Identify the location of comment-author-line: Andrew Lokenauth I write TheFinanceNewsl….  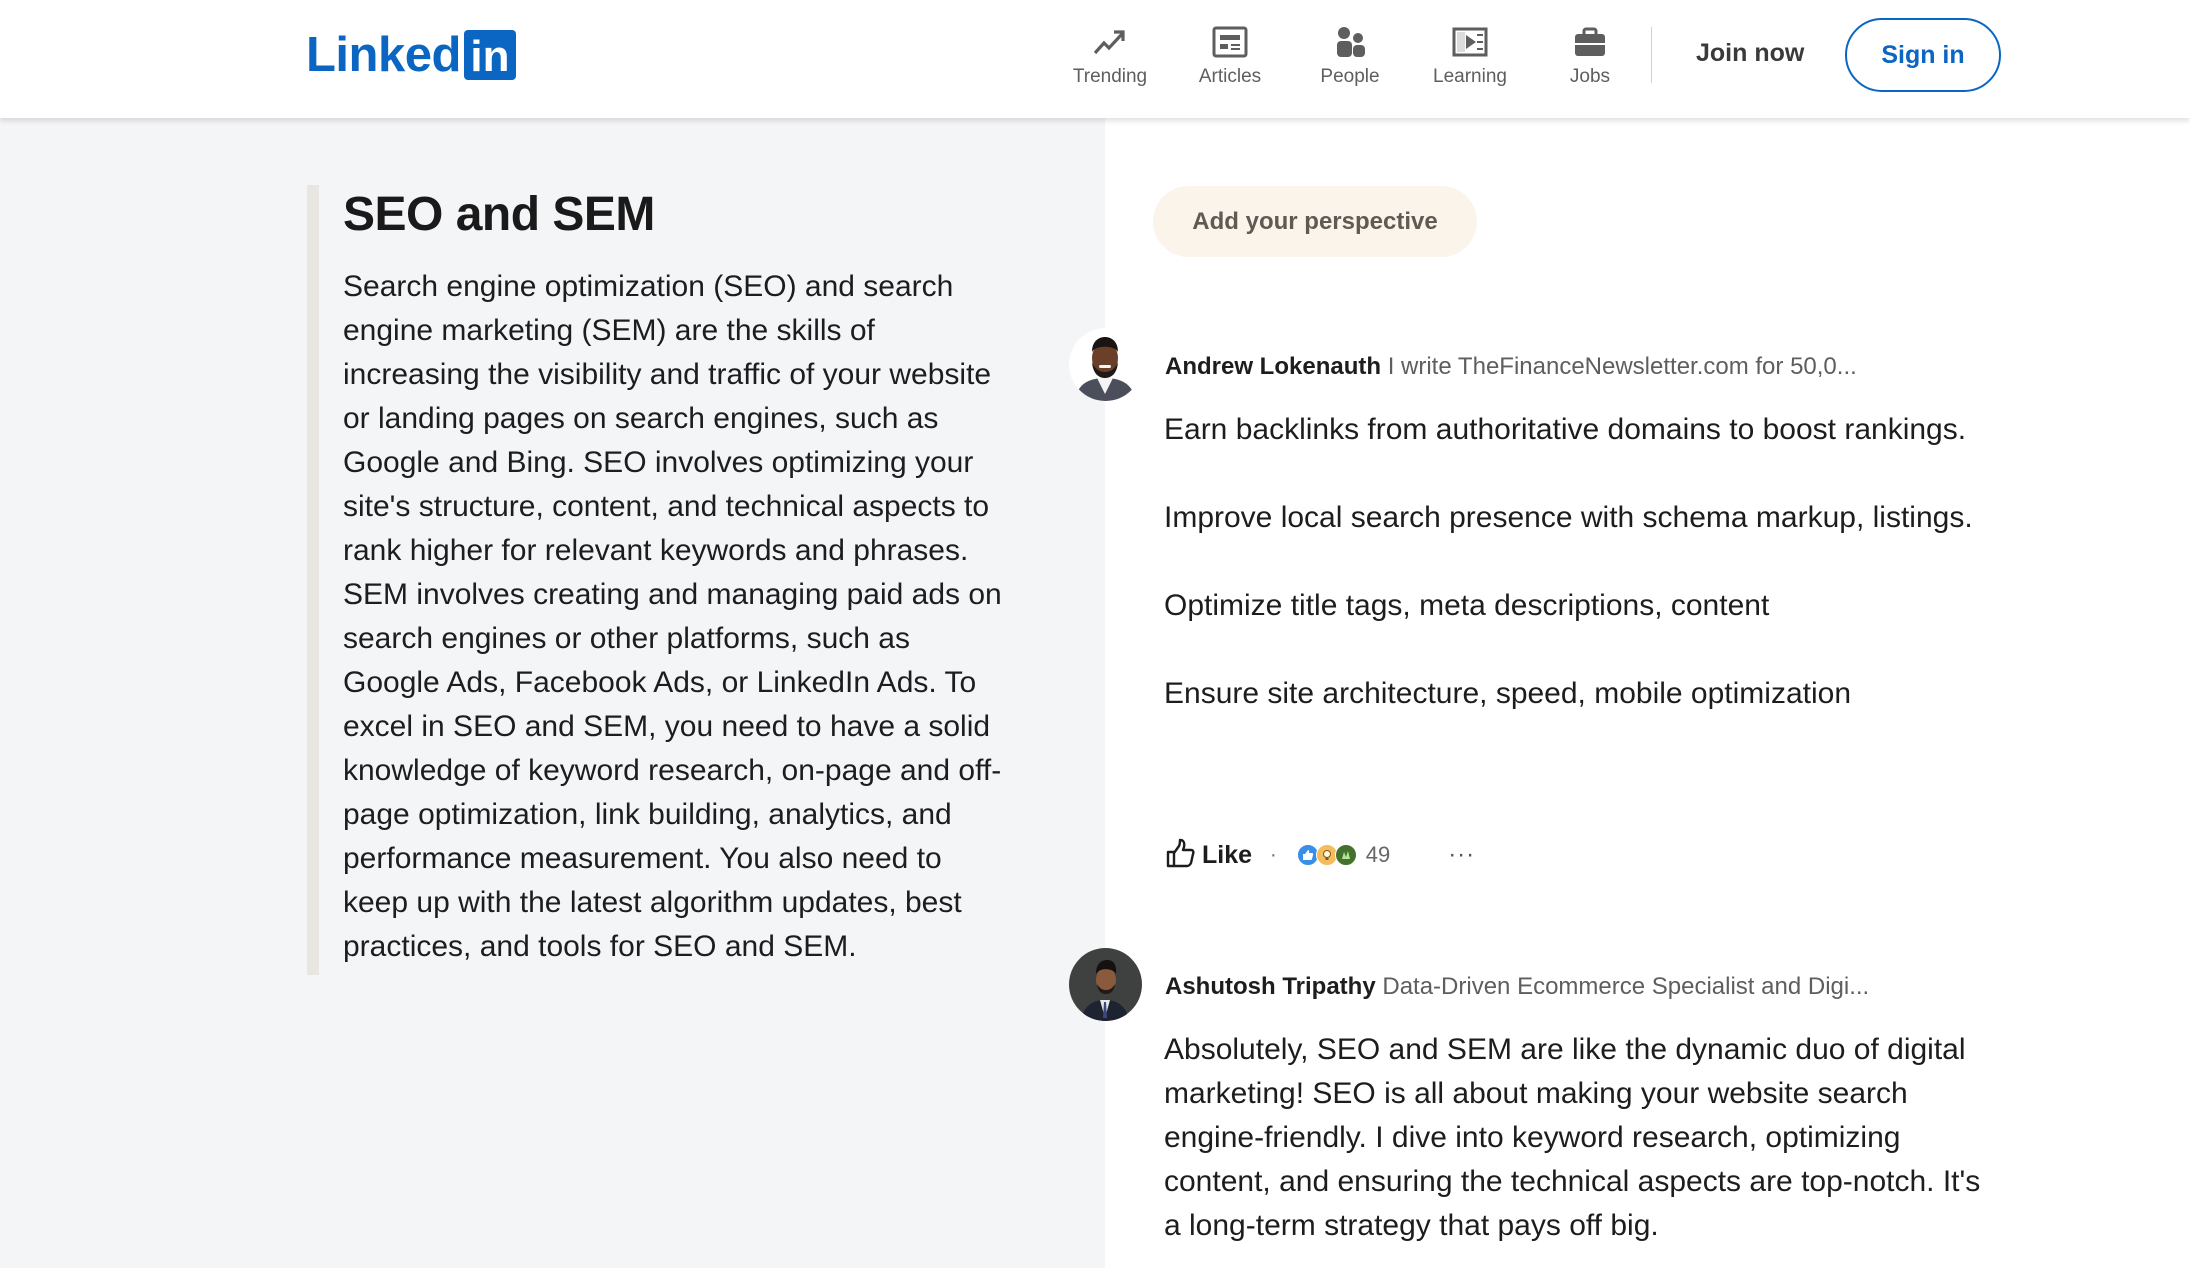
(1511, 367).